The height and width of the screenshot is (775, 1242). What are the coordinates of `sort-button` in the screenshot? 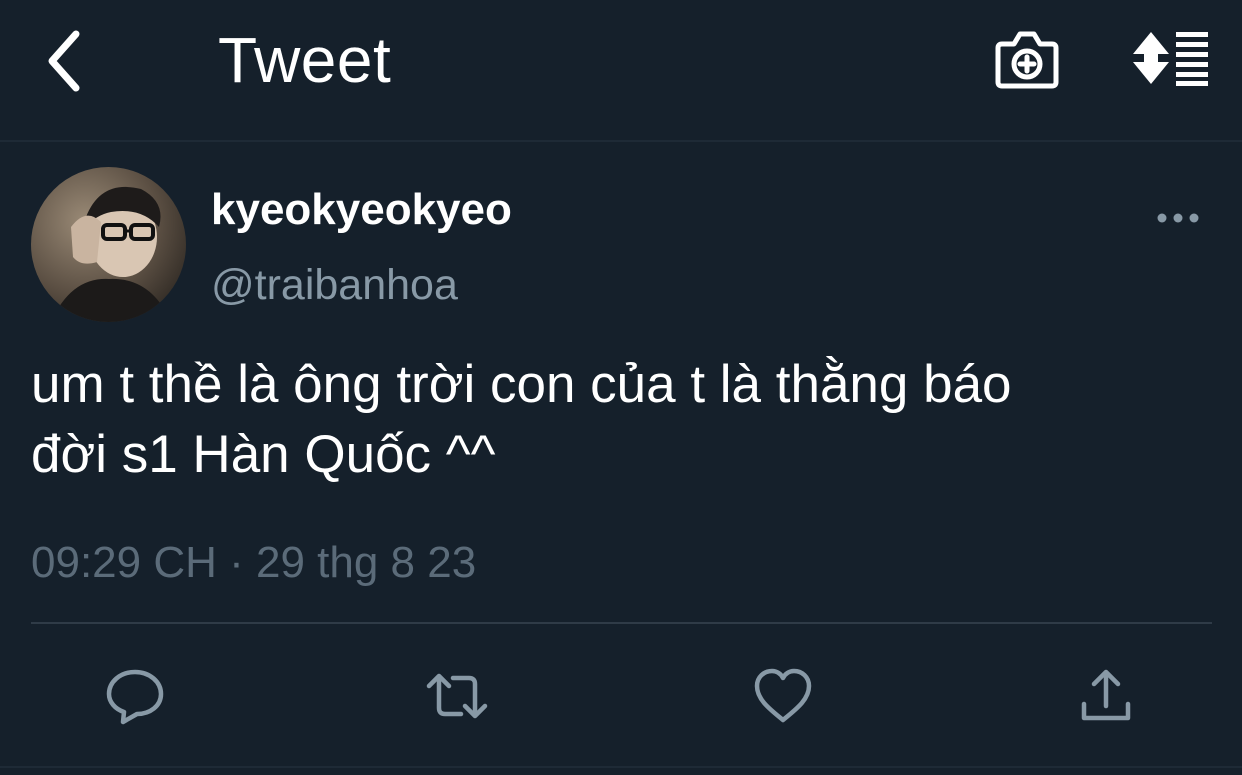 It's located at (1170, 59).